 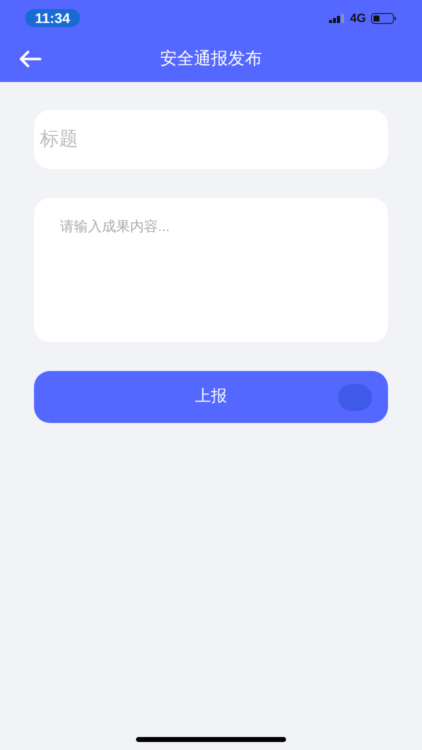 What do you see at coordinates (384, 18) in the screenshot?
I see `battery-icon` at bounding box center [384, 18].